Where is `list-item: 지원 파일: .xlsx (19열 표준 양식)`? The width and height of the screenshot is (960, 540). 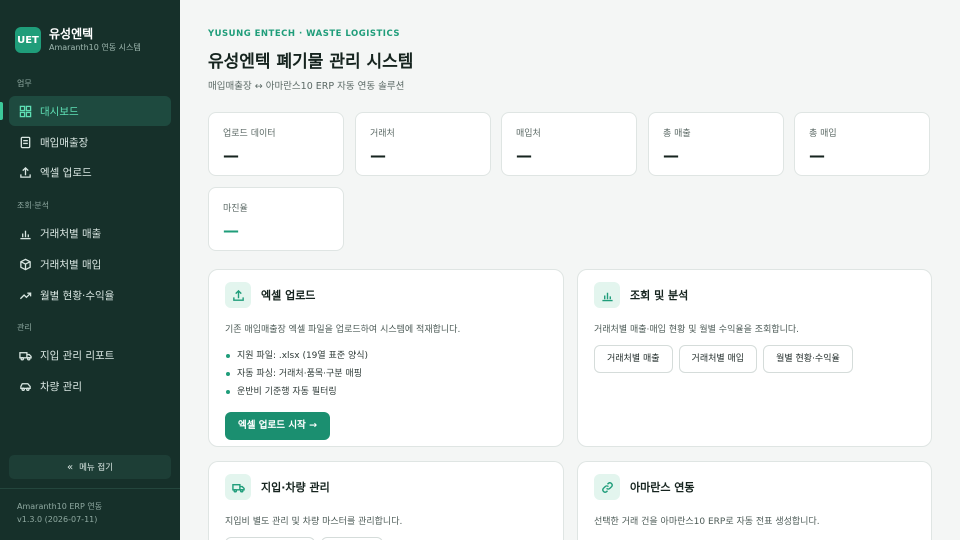 list-item: 지원 파일: .xlsx (19열 표준 양식) is located at coordinates (386, 356).